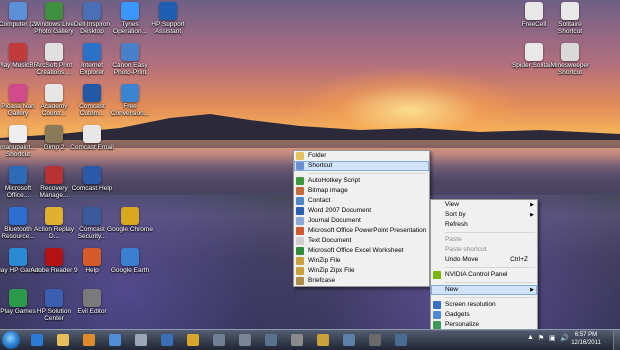 The image size is (620, 350). What do you see at coordinates (92, 298) in the screenshot?
I see `evil-editor-icon` at bounding box center [92, 298].